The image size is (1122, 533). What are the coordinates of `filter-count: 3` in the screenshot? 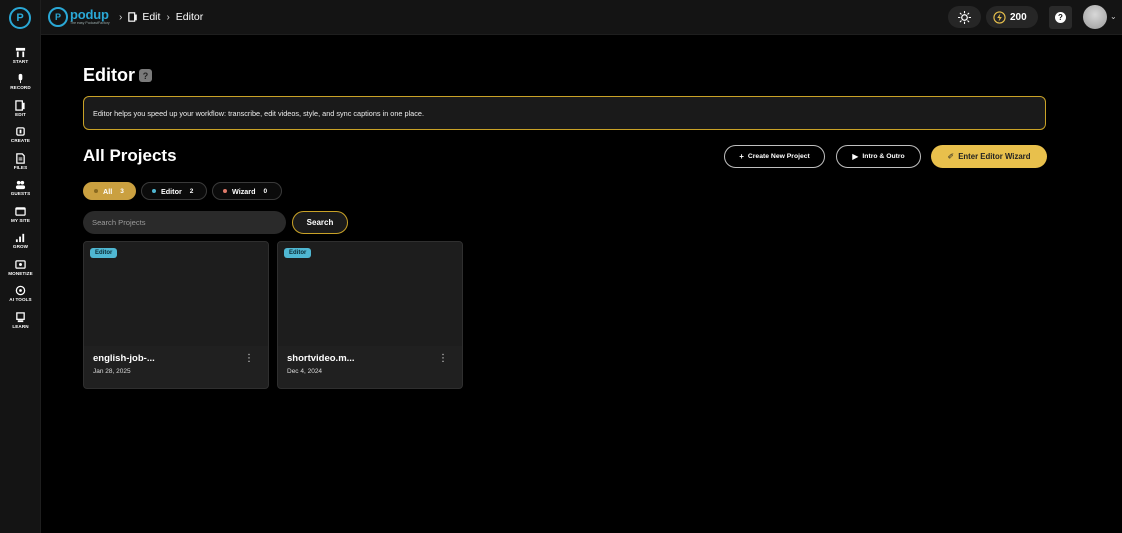 It's located at (122, 191).